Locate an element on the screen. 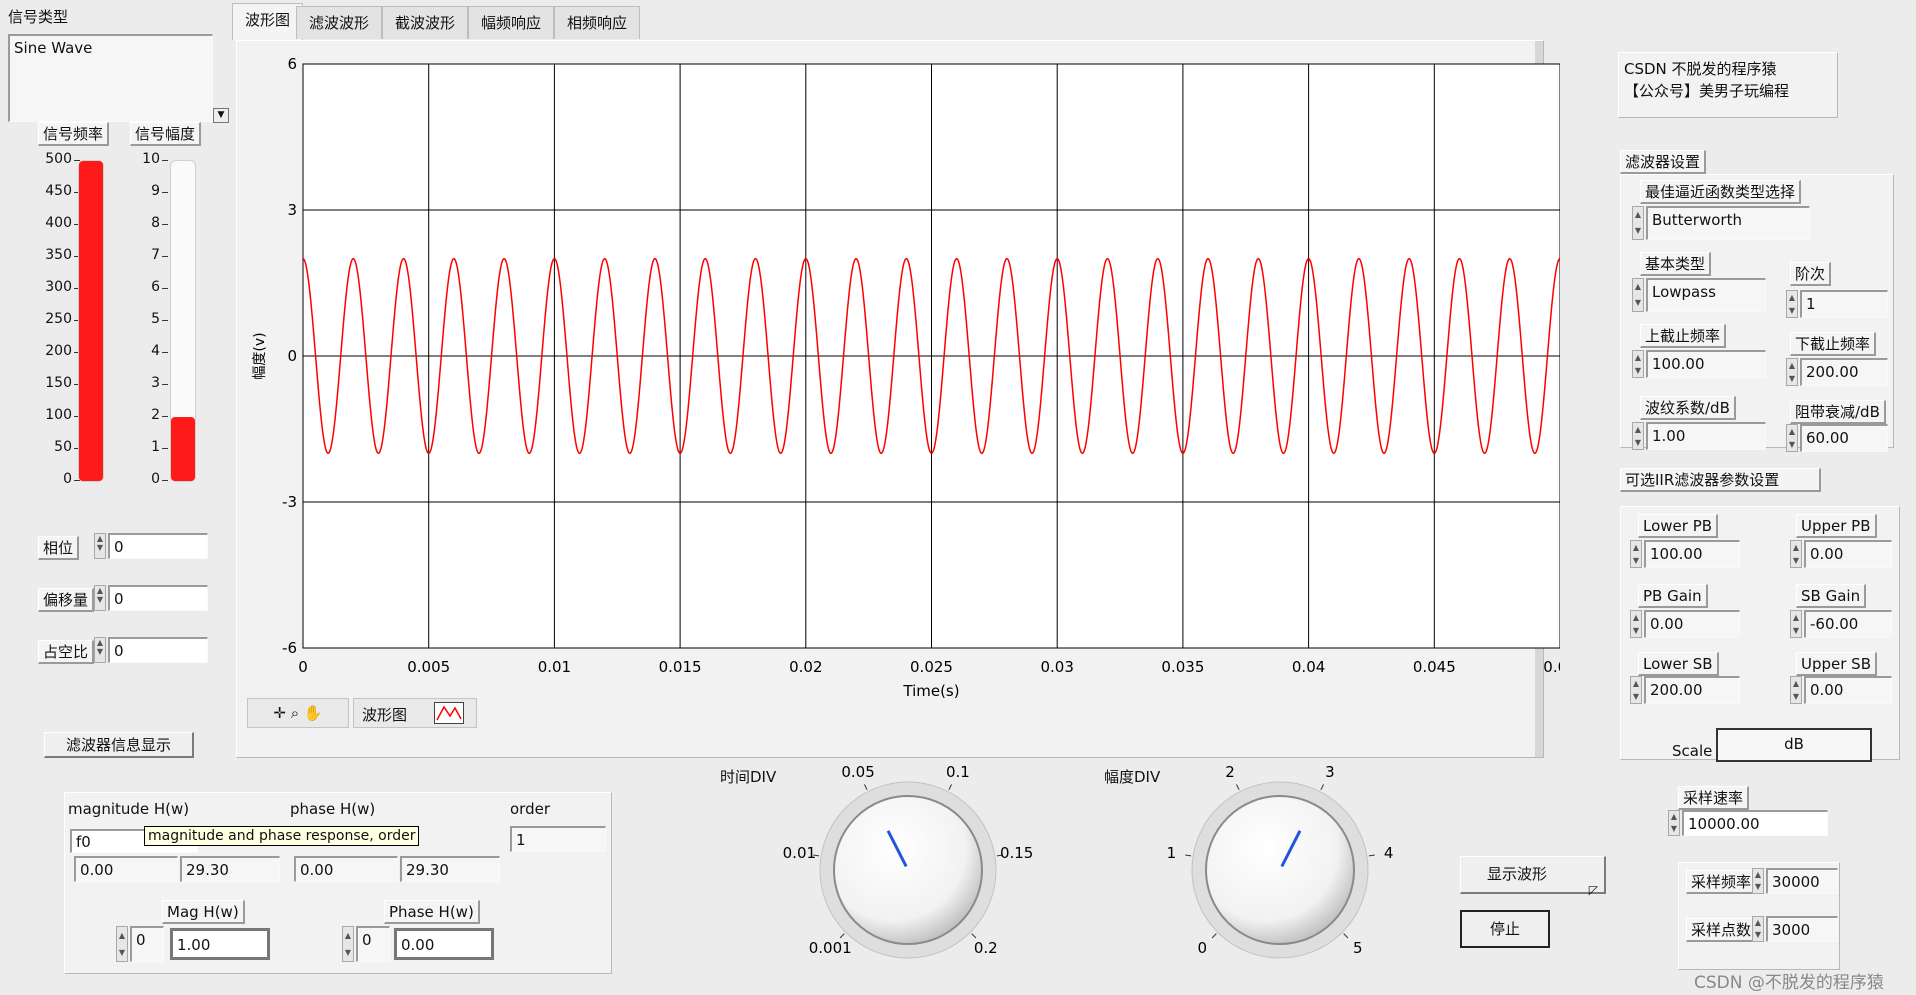  y-tick-label: -3 is located at coordinates (289, 502).